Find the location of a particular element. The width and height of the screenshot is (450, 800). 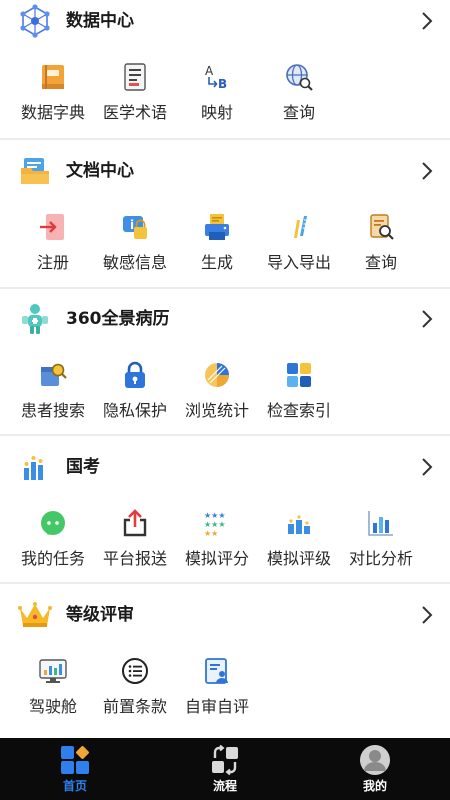

grid-item-cockpit: 驾驶舱 is located at coordinates (53, 692).